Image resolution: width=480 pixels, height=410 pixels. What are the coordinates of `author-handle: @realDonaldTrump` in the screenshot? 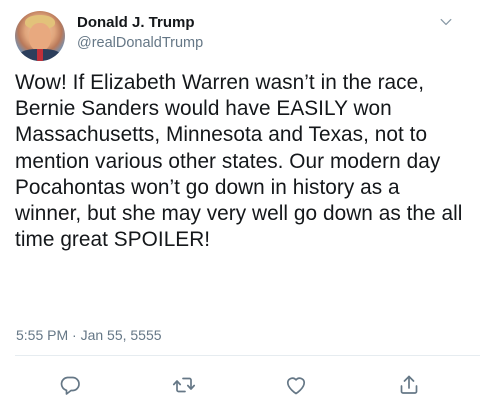 It's located at (140, 43).